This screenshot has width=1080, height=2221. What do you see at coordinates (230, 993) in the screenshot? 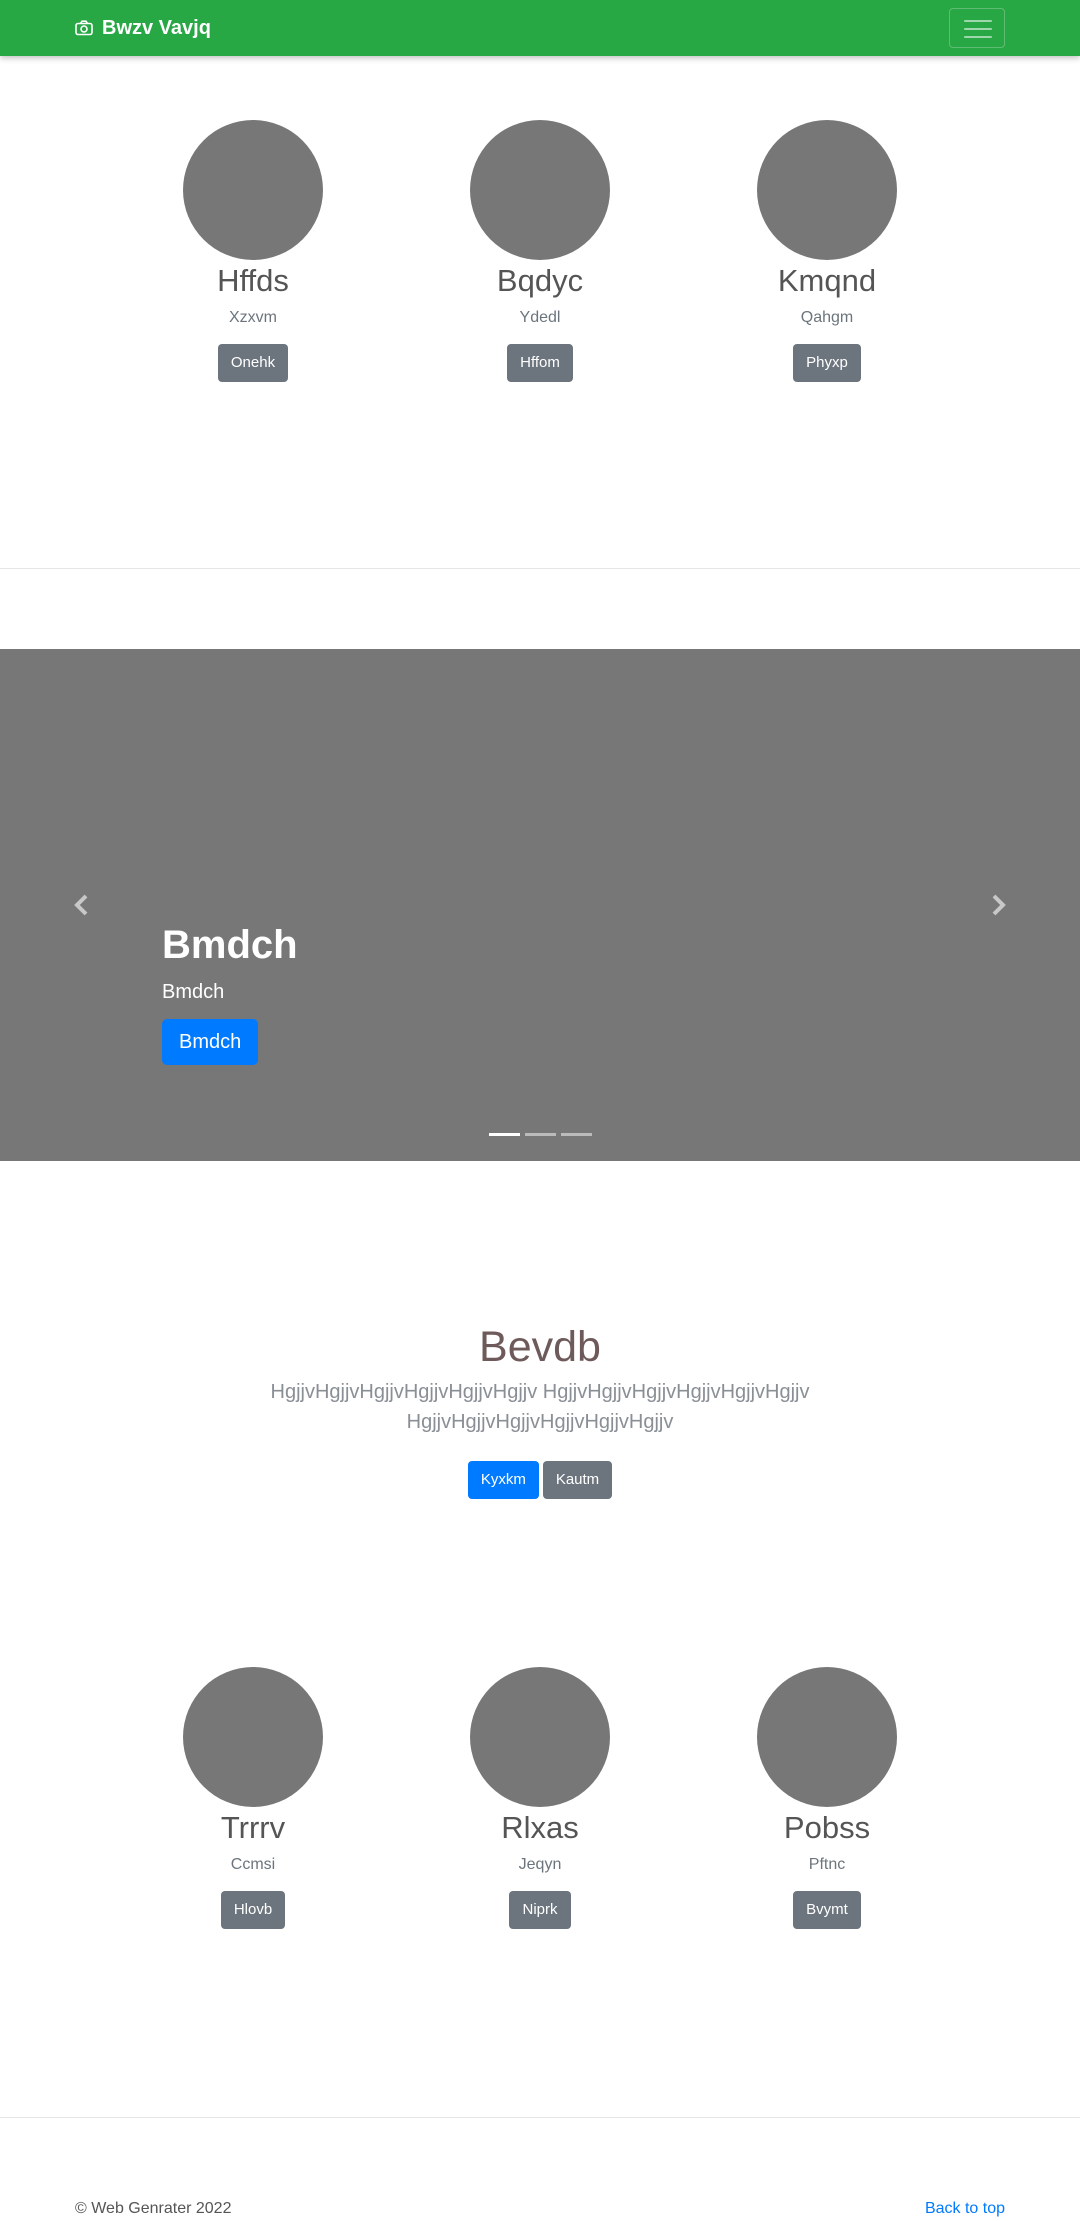
I see `carousel-caption: Bmdch Bmdch Bmdch` at bounding box center [230, 993].